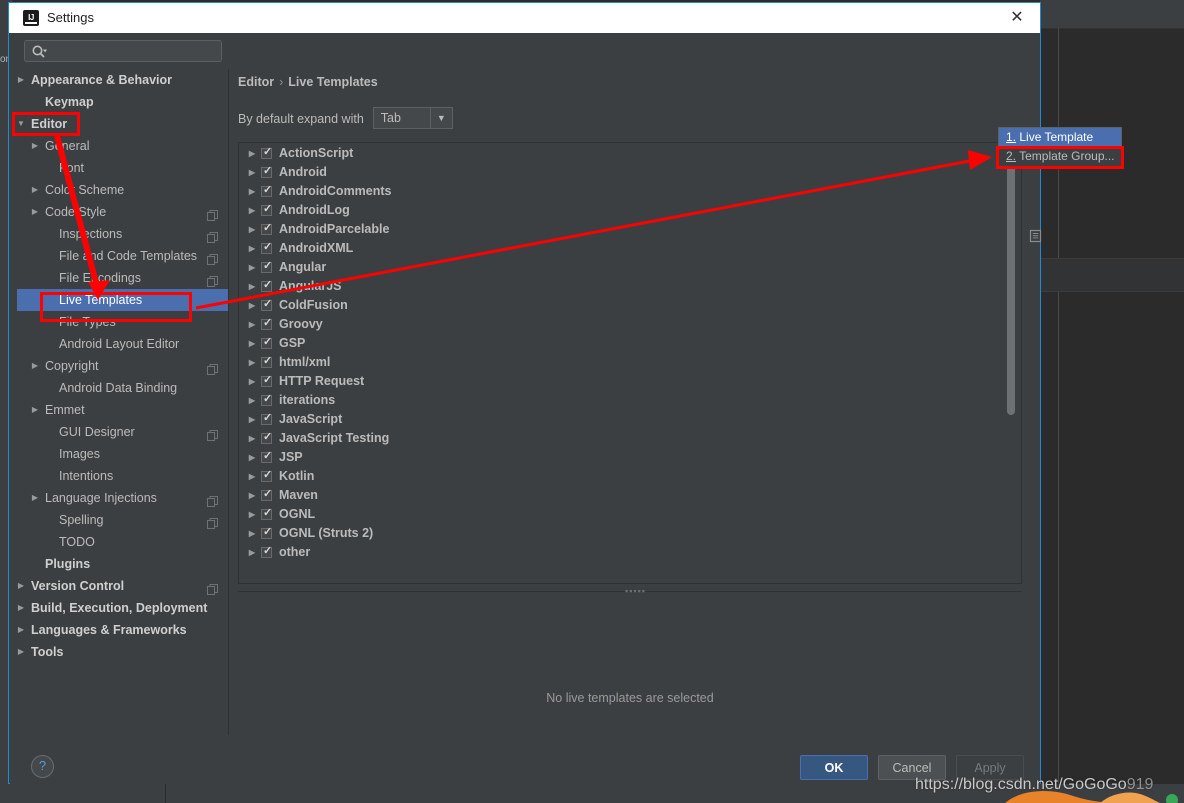 The width and height of the screenshot is (1184, 803). What do you see at coordinates (621, 172) in the screenshot?
I see `template-group-row: ▶ ✓ Android` at bounding box center [621, 172].